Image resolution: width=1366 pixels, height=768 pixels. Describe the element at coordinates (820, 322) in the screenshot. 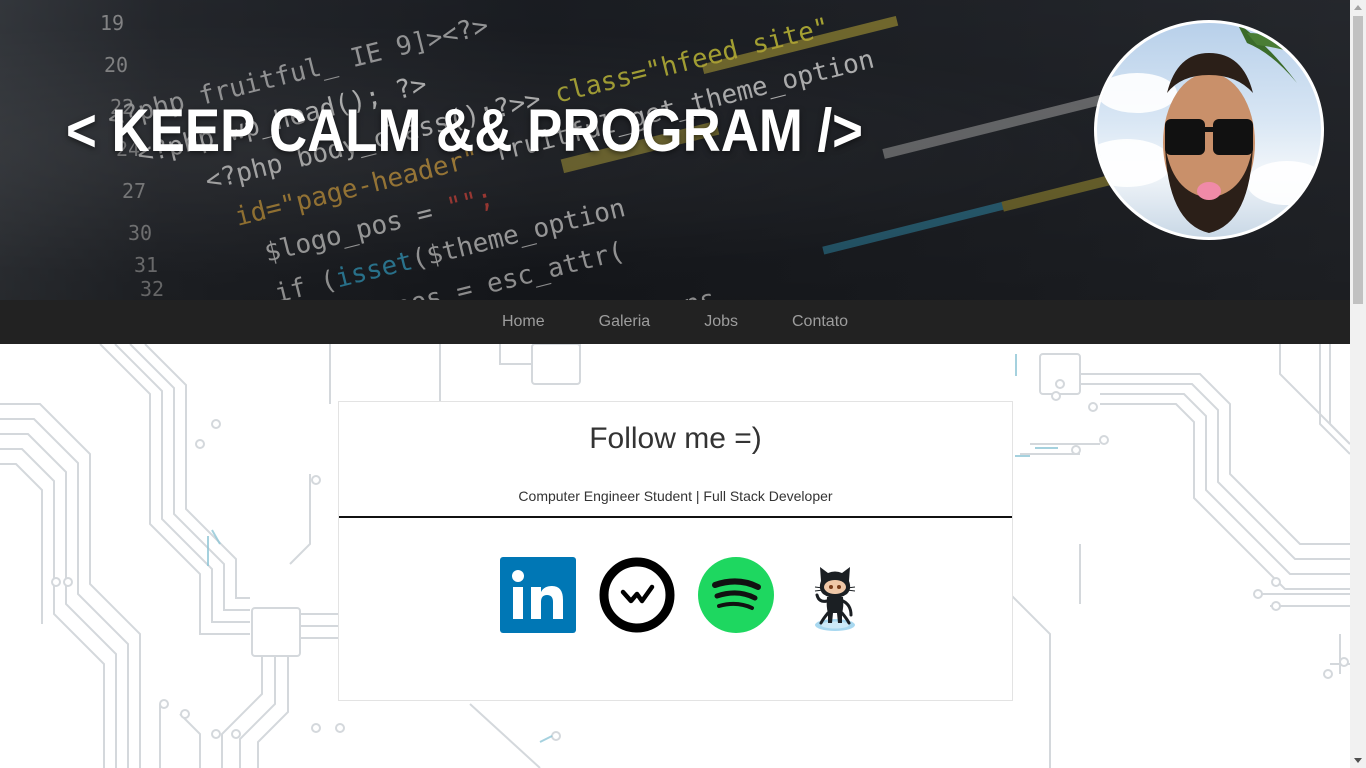

I see `nav-item-contato: Contato` at that location.